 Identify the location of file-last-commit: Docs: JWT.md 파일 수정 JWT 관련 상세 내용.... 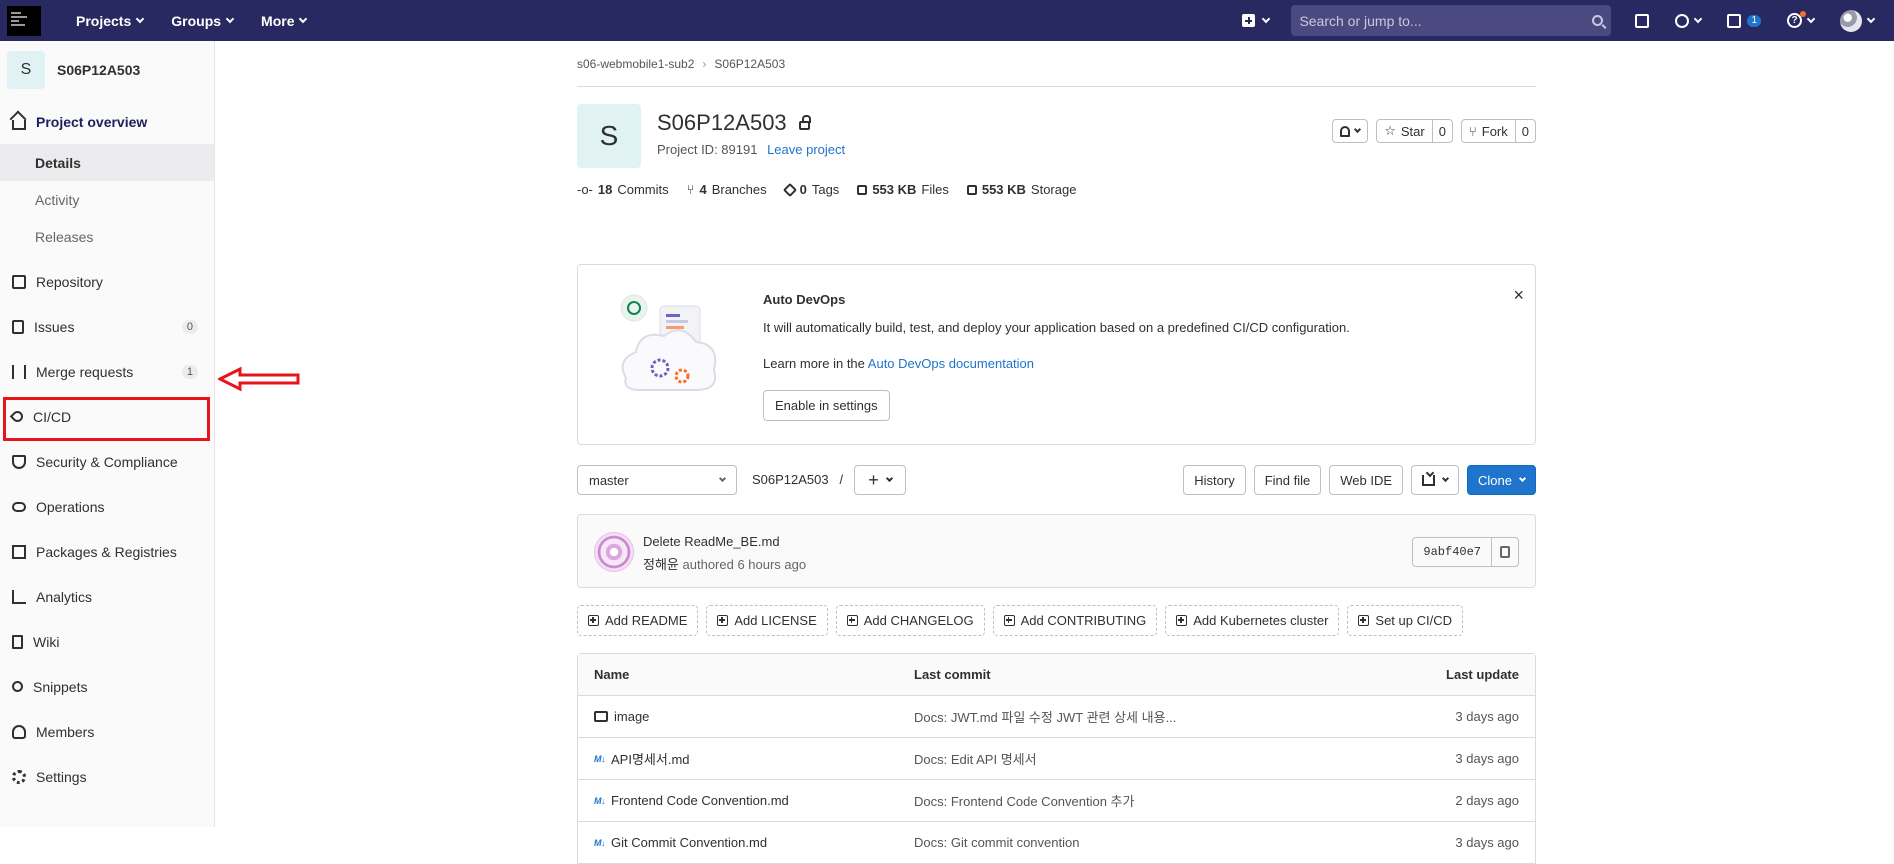
(1045, 716).